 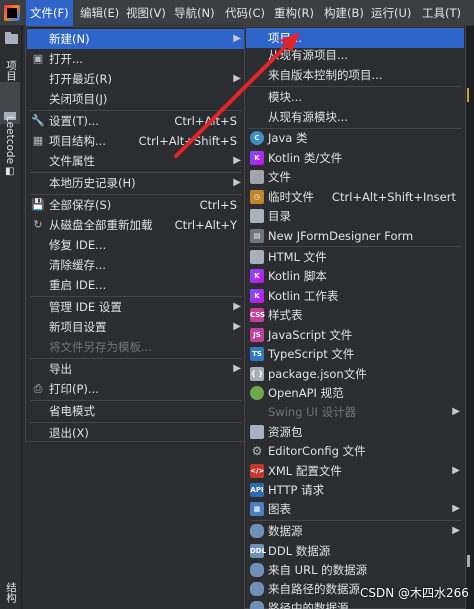 What do you see at coordinates (146, 13) in the screenshot?
I see `menu-view: 视图(V)` at bounding box center [146, 13].